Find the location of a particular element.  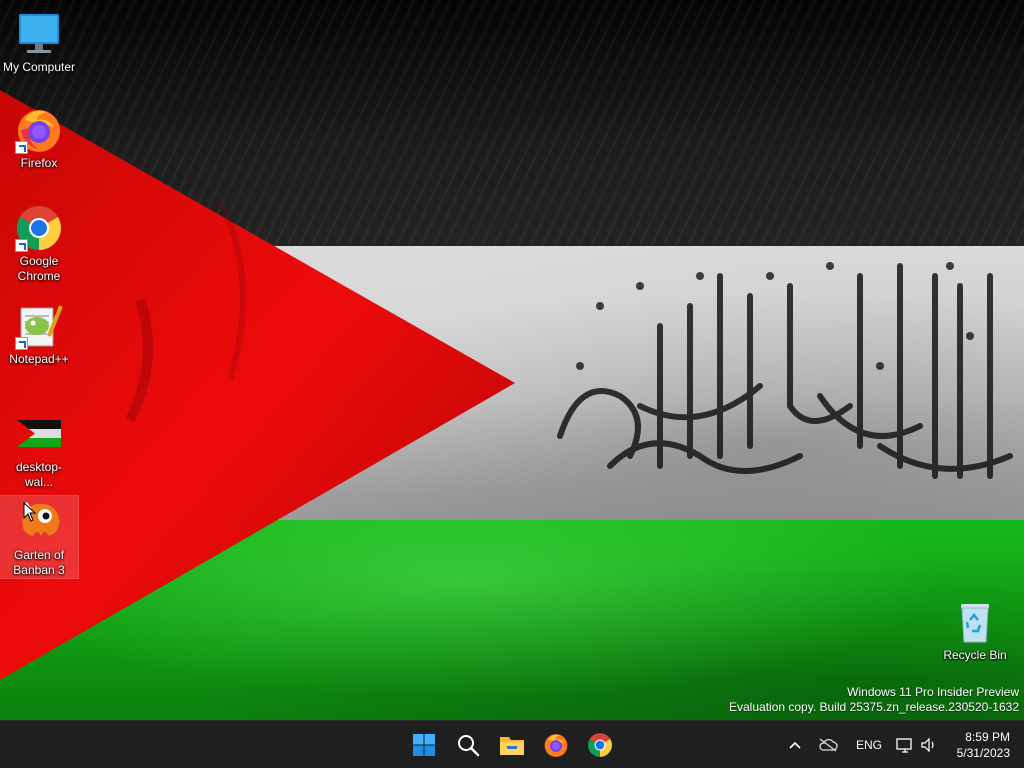

desktop-icon-label: My Computer is located at coordinates (39, 67).